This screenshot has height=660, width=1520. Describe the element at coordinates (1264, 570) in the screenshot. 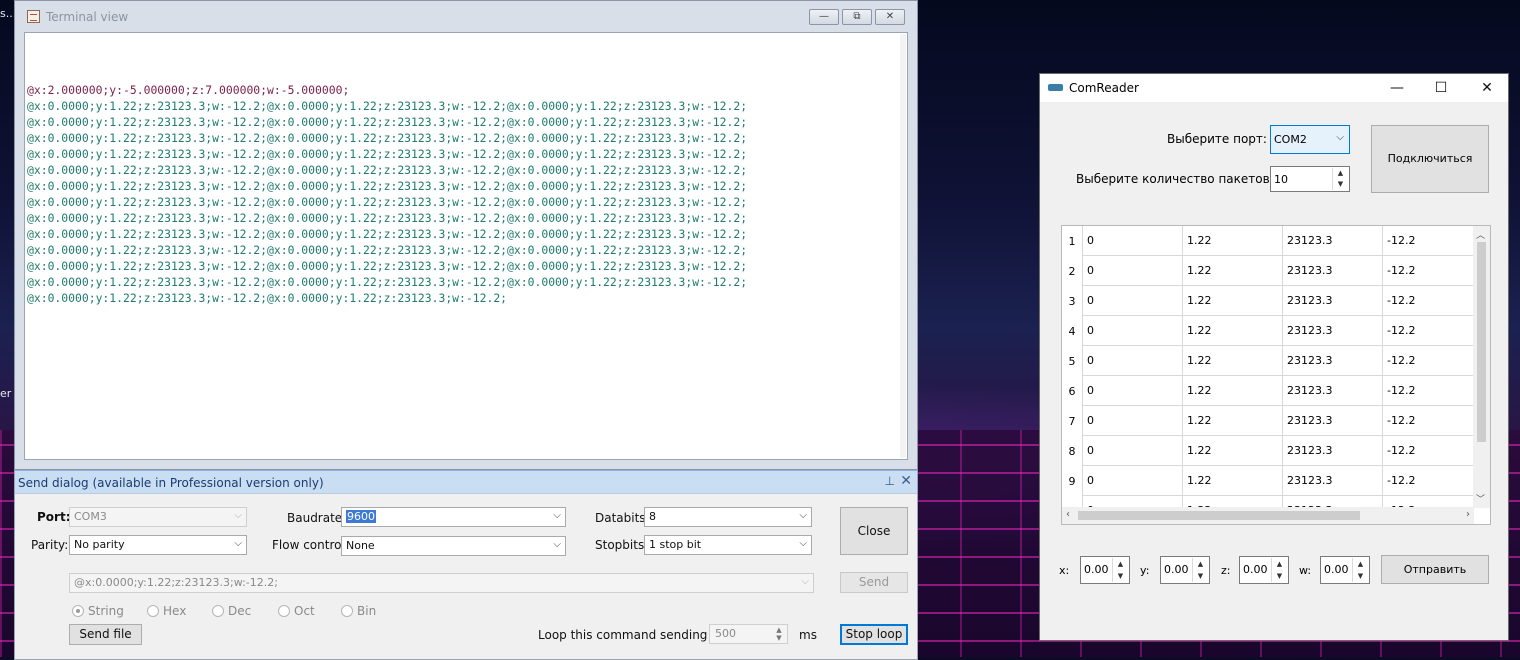

I see `z-input: 0.00 ▲ ▼` at that location.